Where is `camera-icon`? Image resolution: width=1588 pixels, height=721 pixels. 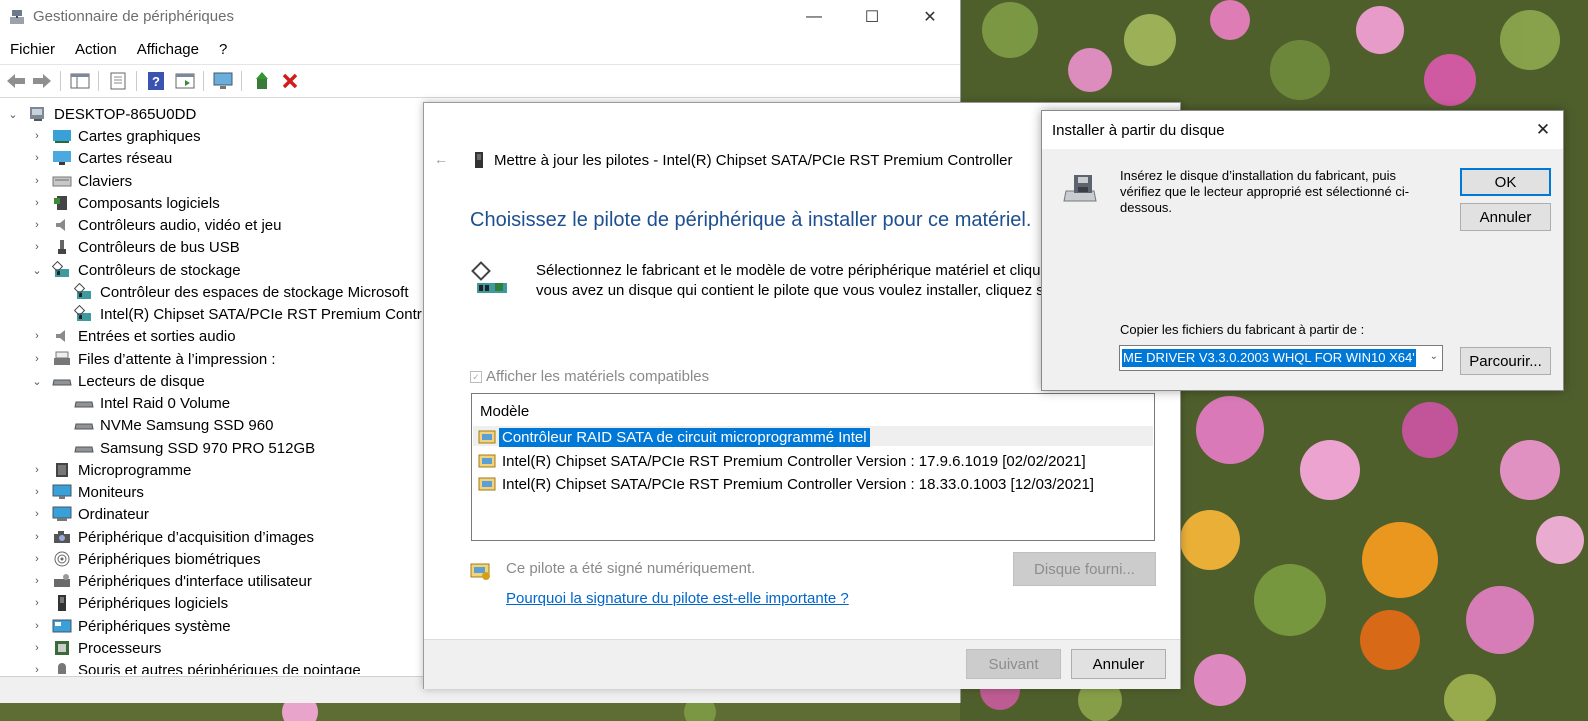
camera-icon is located at coordinates (62, 537).